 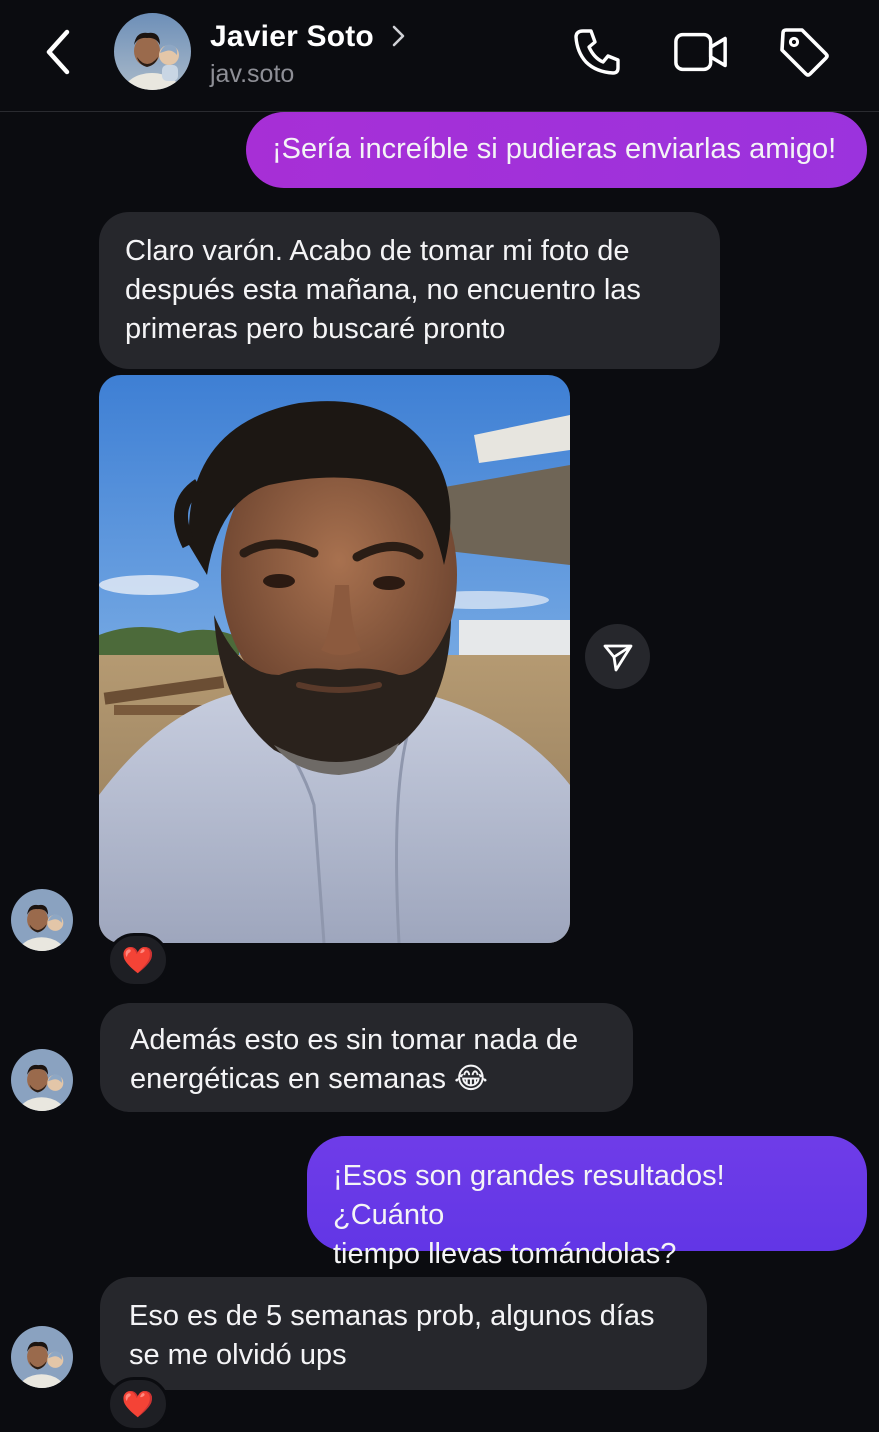 What do you see at coordinates (252, 74) in the screenshot?
I see `contact-handle: jav.soto` at bounding box center [252, 74].